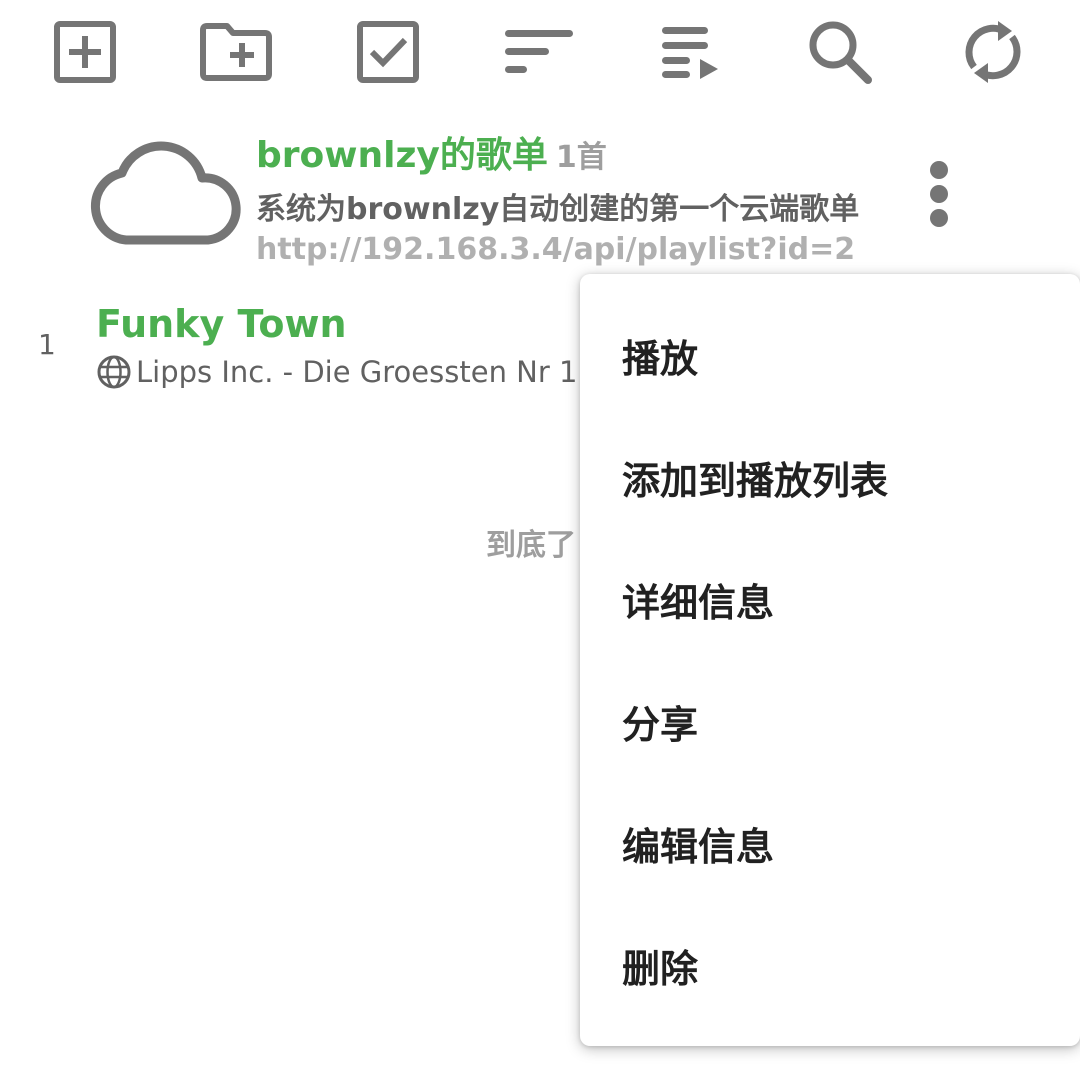 The image size is (1080, 1070). I want to click on globe-icon, so click(114, 372).